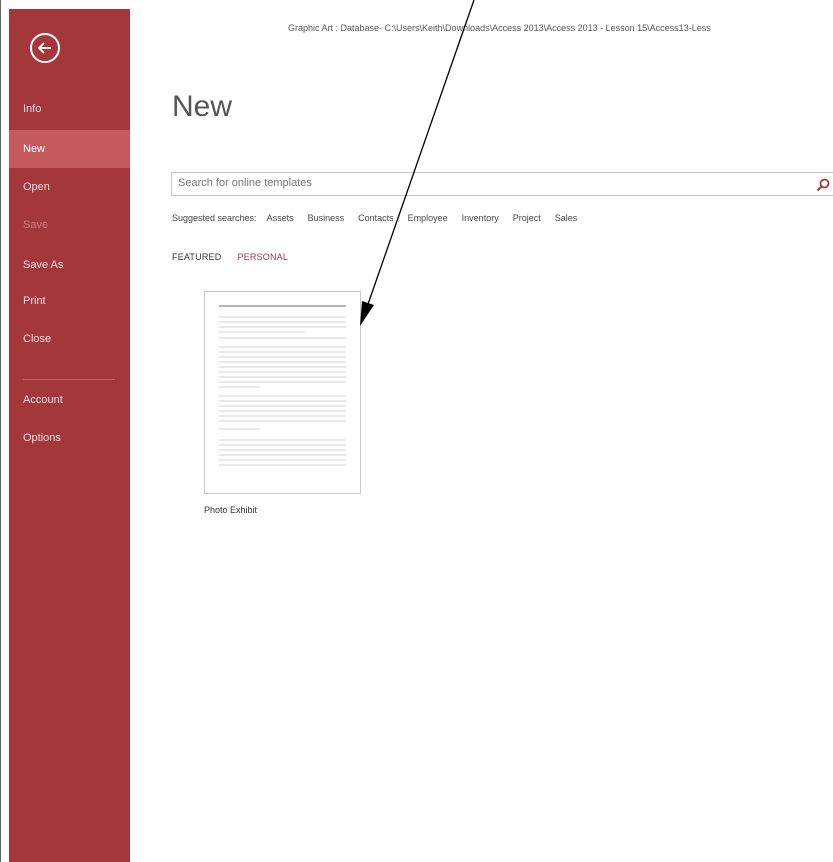  Describe the element at coordinates (34, 149) in the screenshot. I see `nav-label: New` at that location.